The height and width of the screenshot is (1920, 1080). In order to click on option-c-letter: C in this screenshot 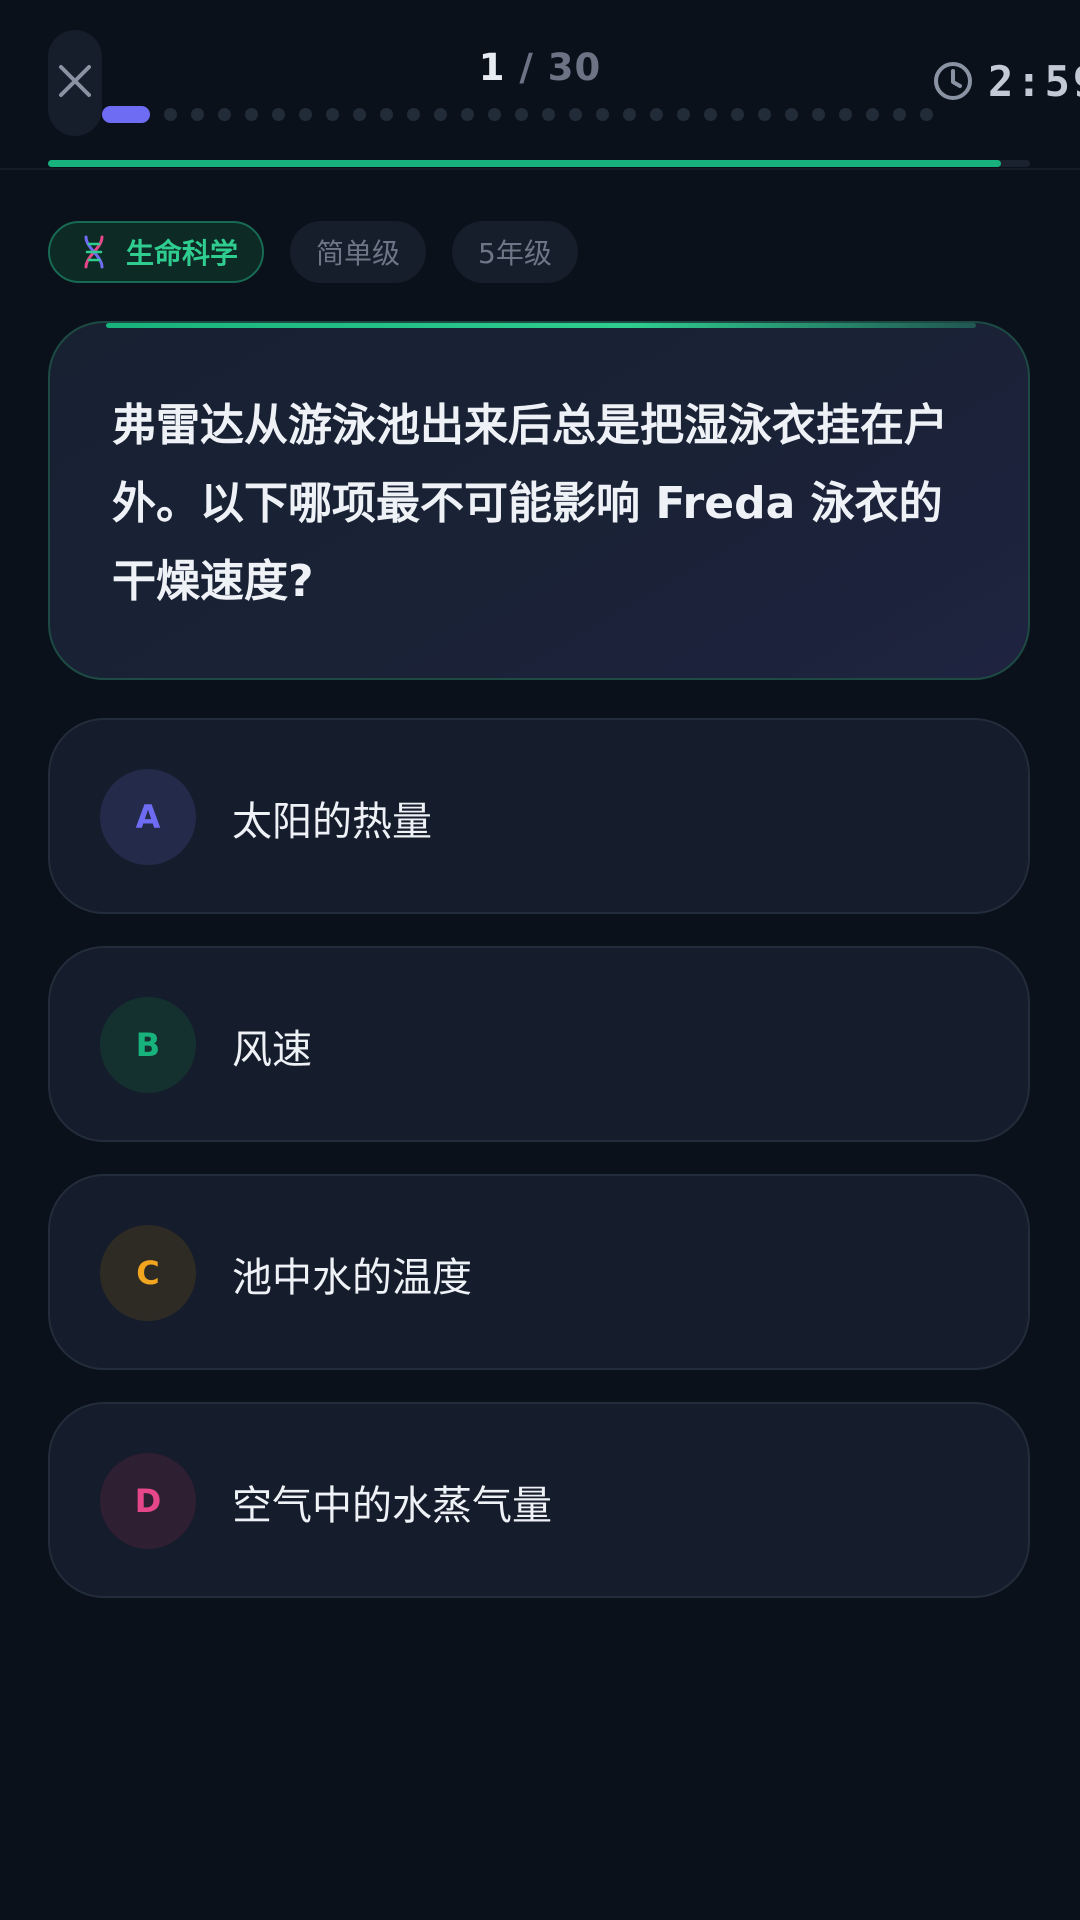, I will do `click(148, 1273)`.